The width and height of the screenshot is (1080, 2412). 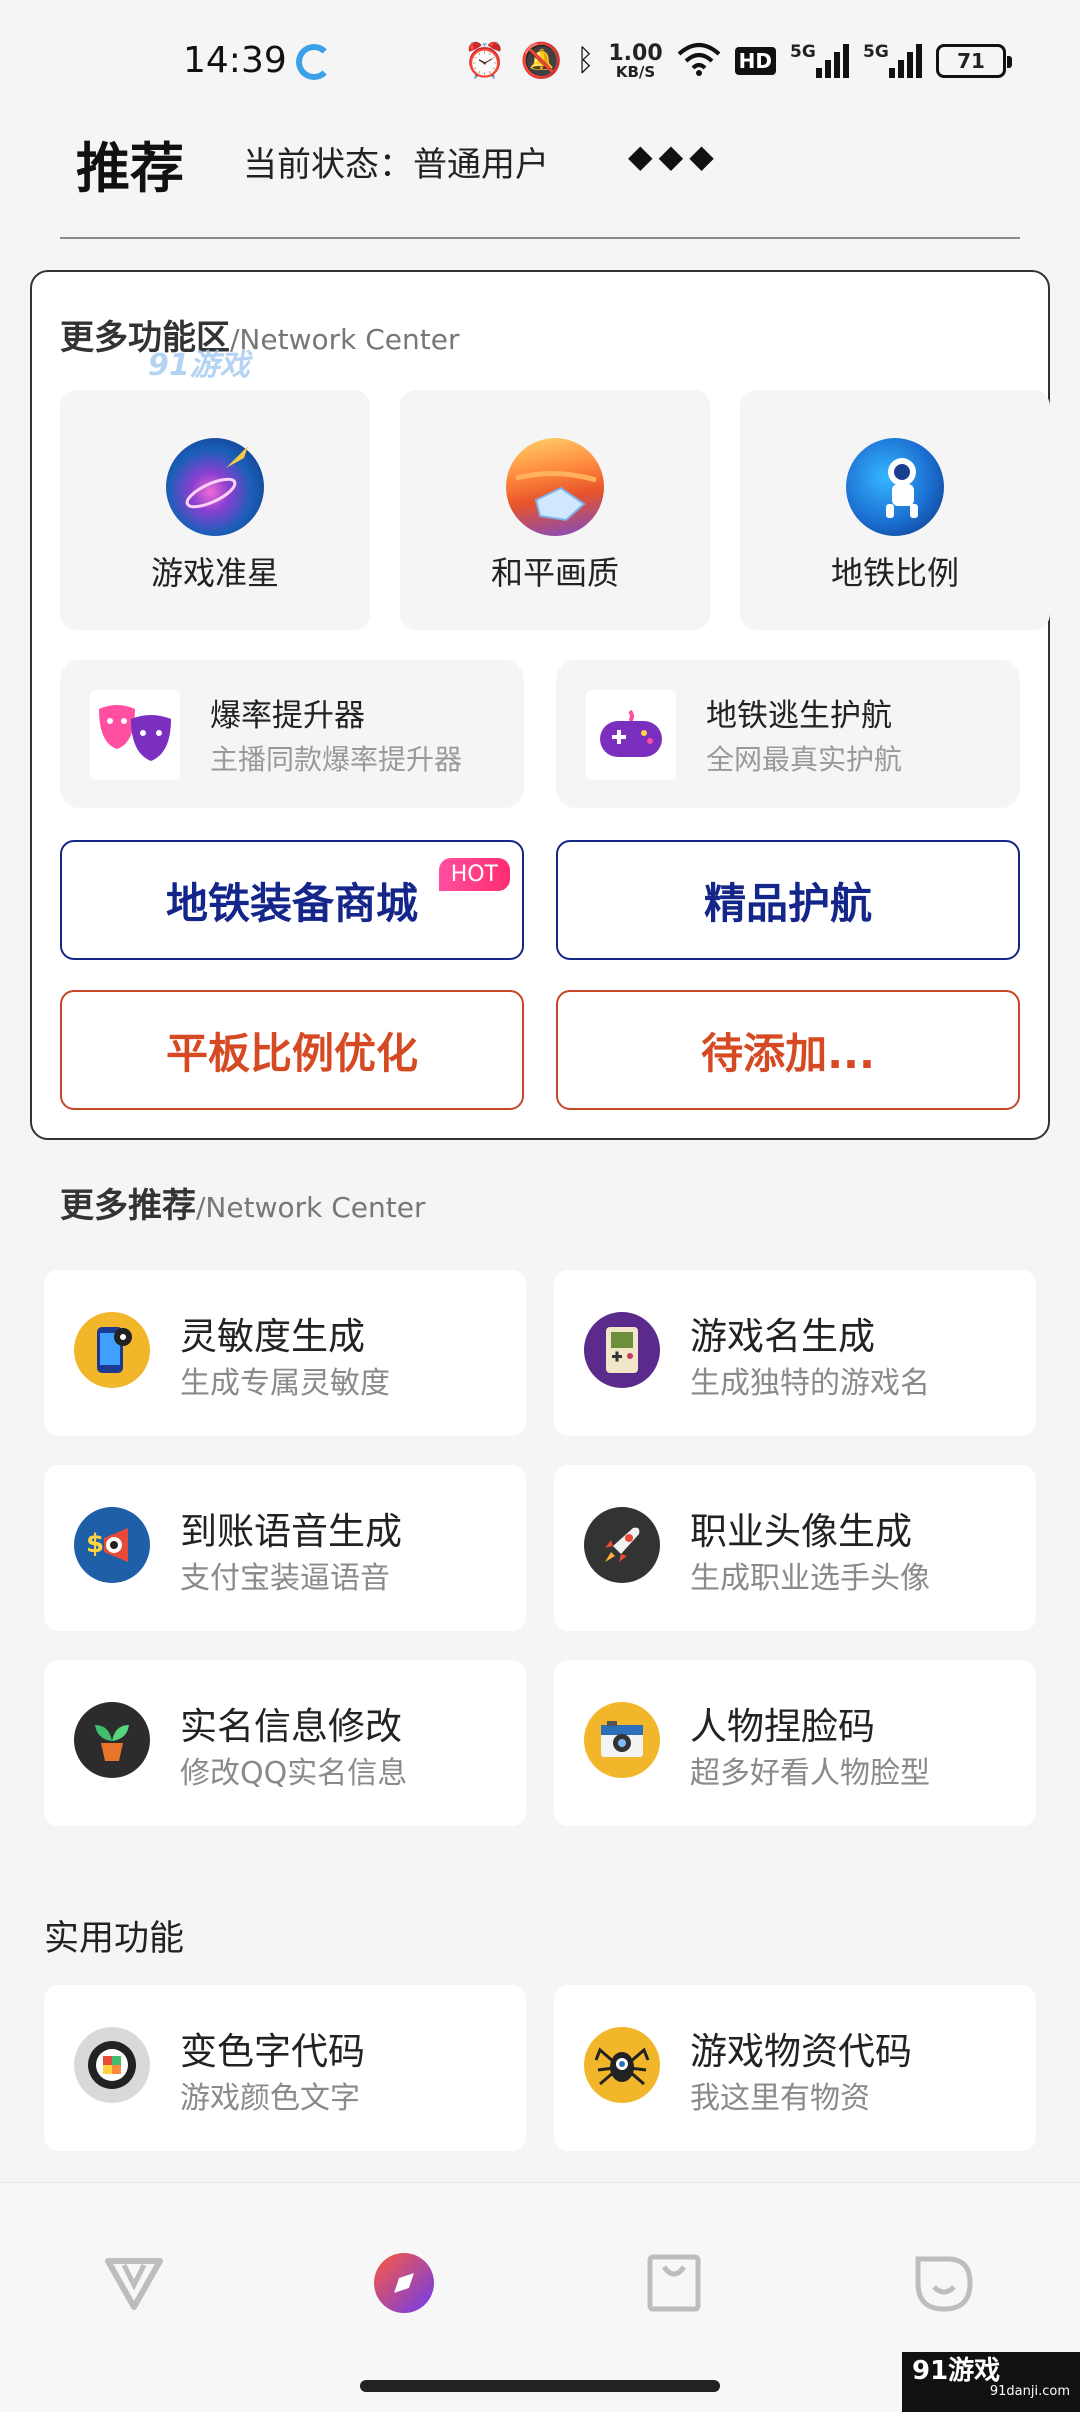 What do you see at coordinates (291, 903) in the screenshot?
I see `button-label: 地铁装备商城` at bounding box center [291, 903].